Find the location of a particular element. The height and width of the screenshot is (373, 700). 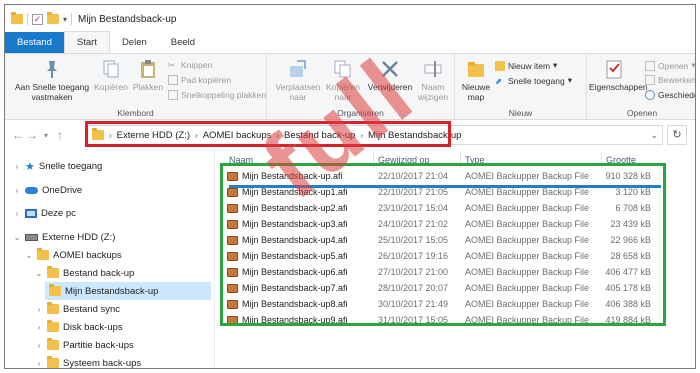

tree-label: Systeem back-ups is located at coordinates (102, 363).